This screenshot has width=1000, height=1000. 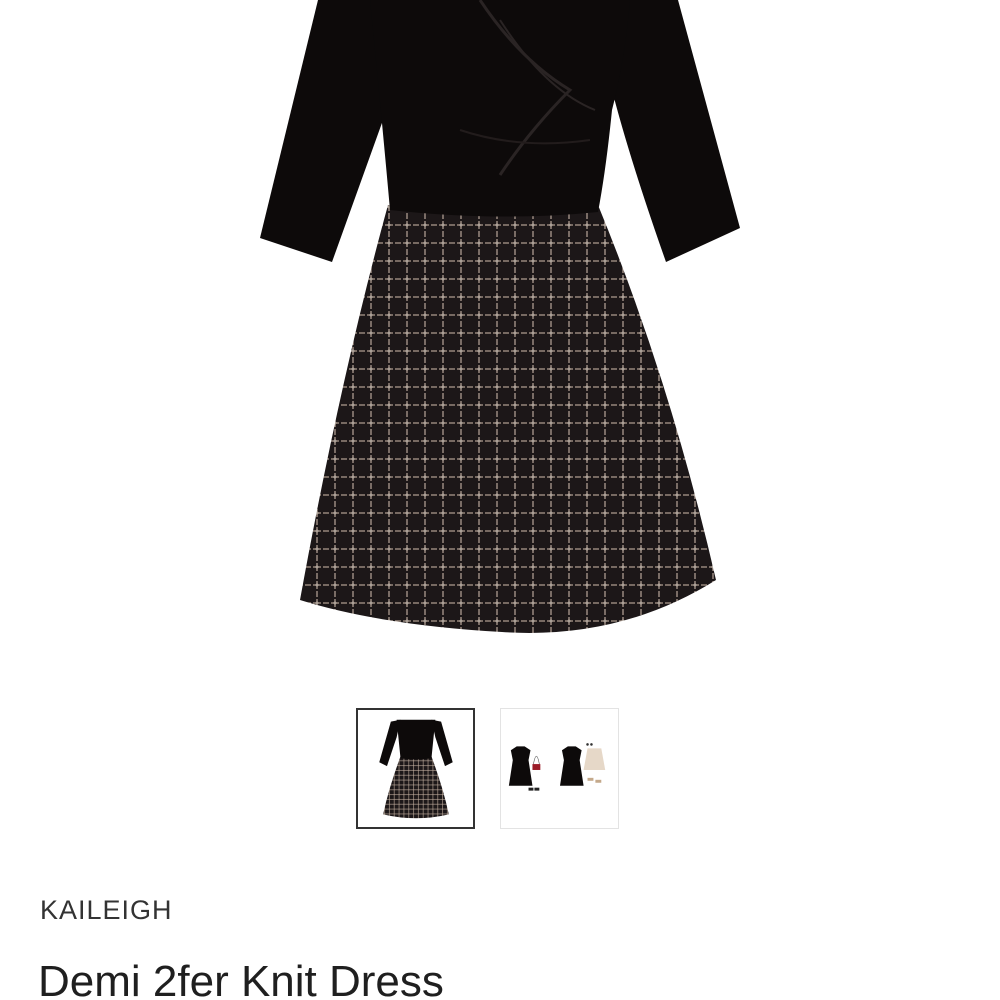 I want to click on thumbnail-dress-front, so click(x=415, y=768).